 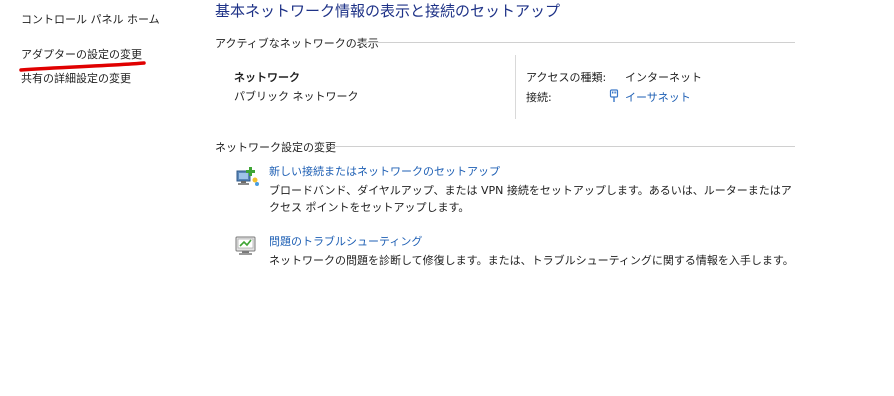 I want to click on ethernet-icon, so click(x=614, y=95).